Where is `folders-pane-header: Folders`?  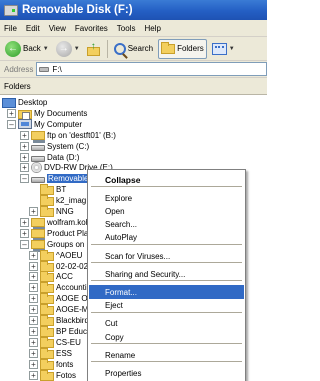 folders-pane-header: Folders is located at coordinates (133, 86).